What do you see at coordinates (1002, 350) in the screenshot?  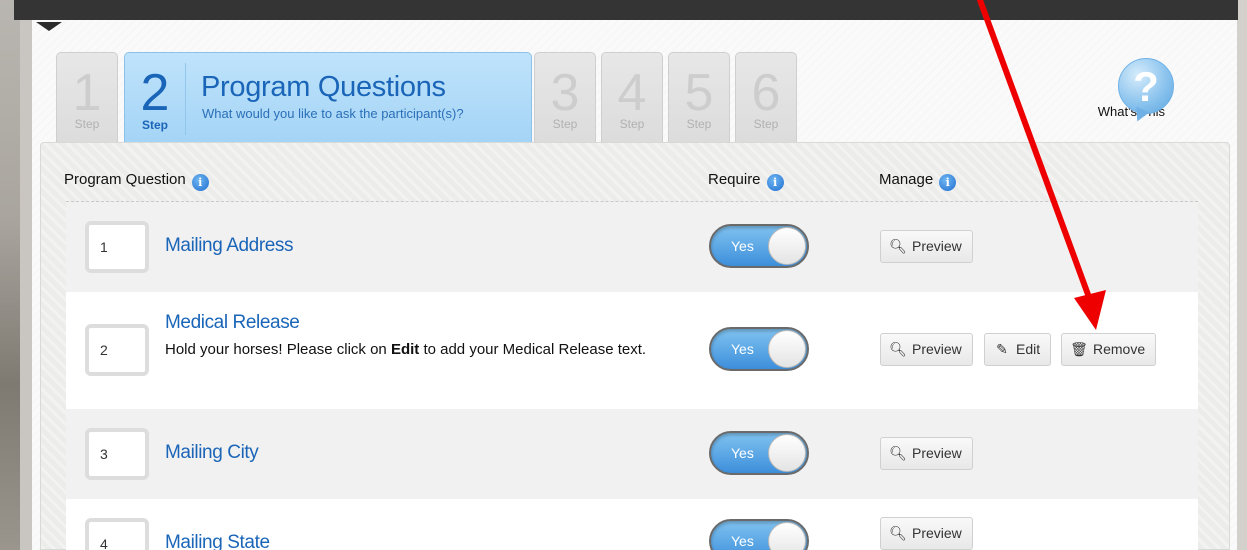 I see `pencil-icon: ✎` at bounding box center [1002, 350].